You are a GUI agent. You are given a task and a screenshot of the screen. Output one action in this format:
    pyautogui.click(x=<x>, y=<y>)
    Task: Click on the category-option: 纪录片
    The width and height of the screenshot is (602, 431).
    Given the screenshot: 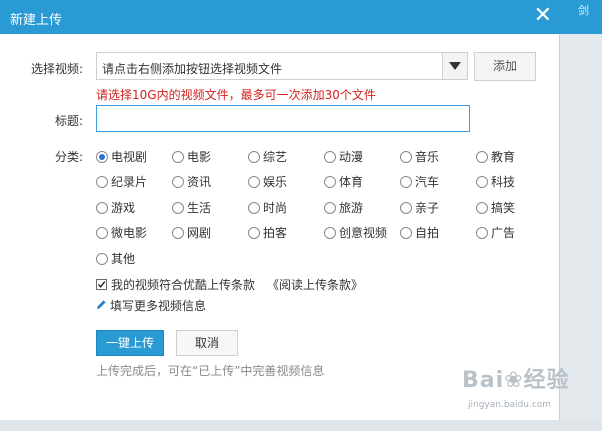 What is the action you would take?
    pyautogui.click(x=121, y=181)
    